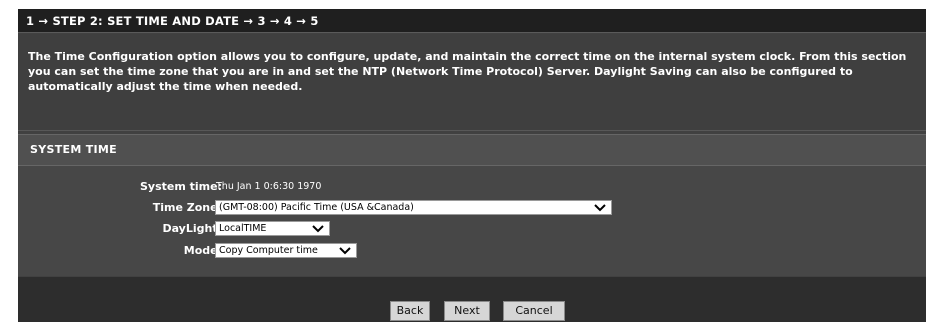 This screenshot has width=926, height=322. Describe the element at coordinates (472, 299) in the screenshot. I see `wizard-footer: Back Next Cancel` at that location.